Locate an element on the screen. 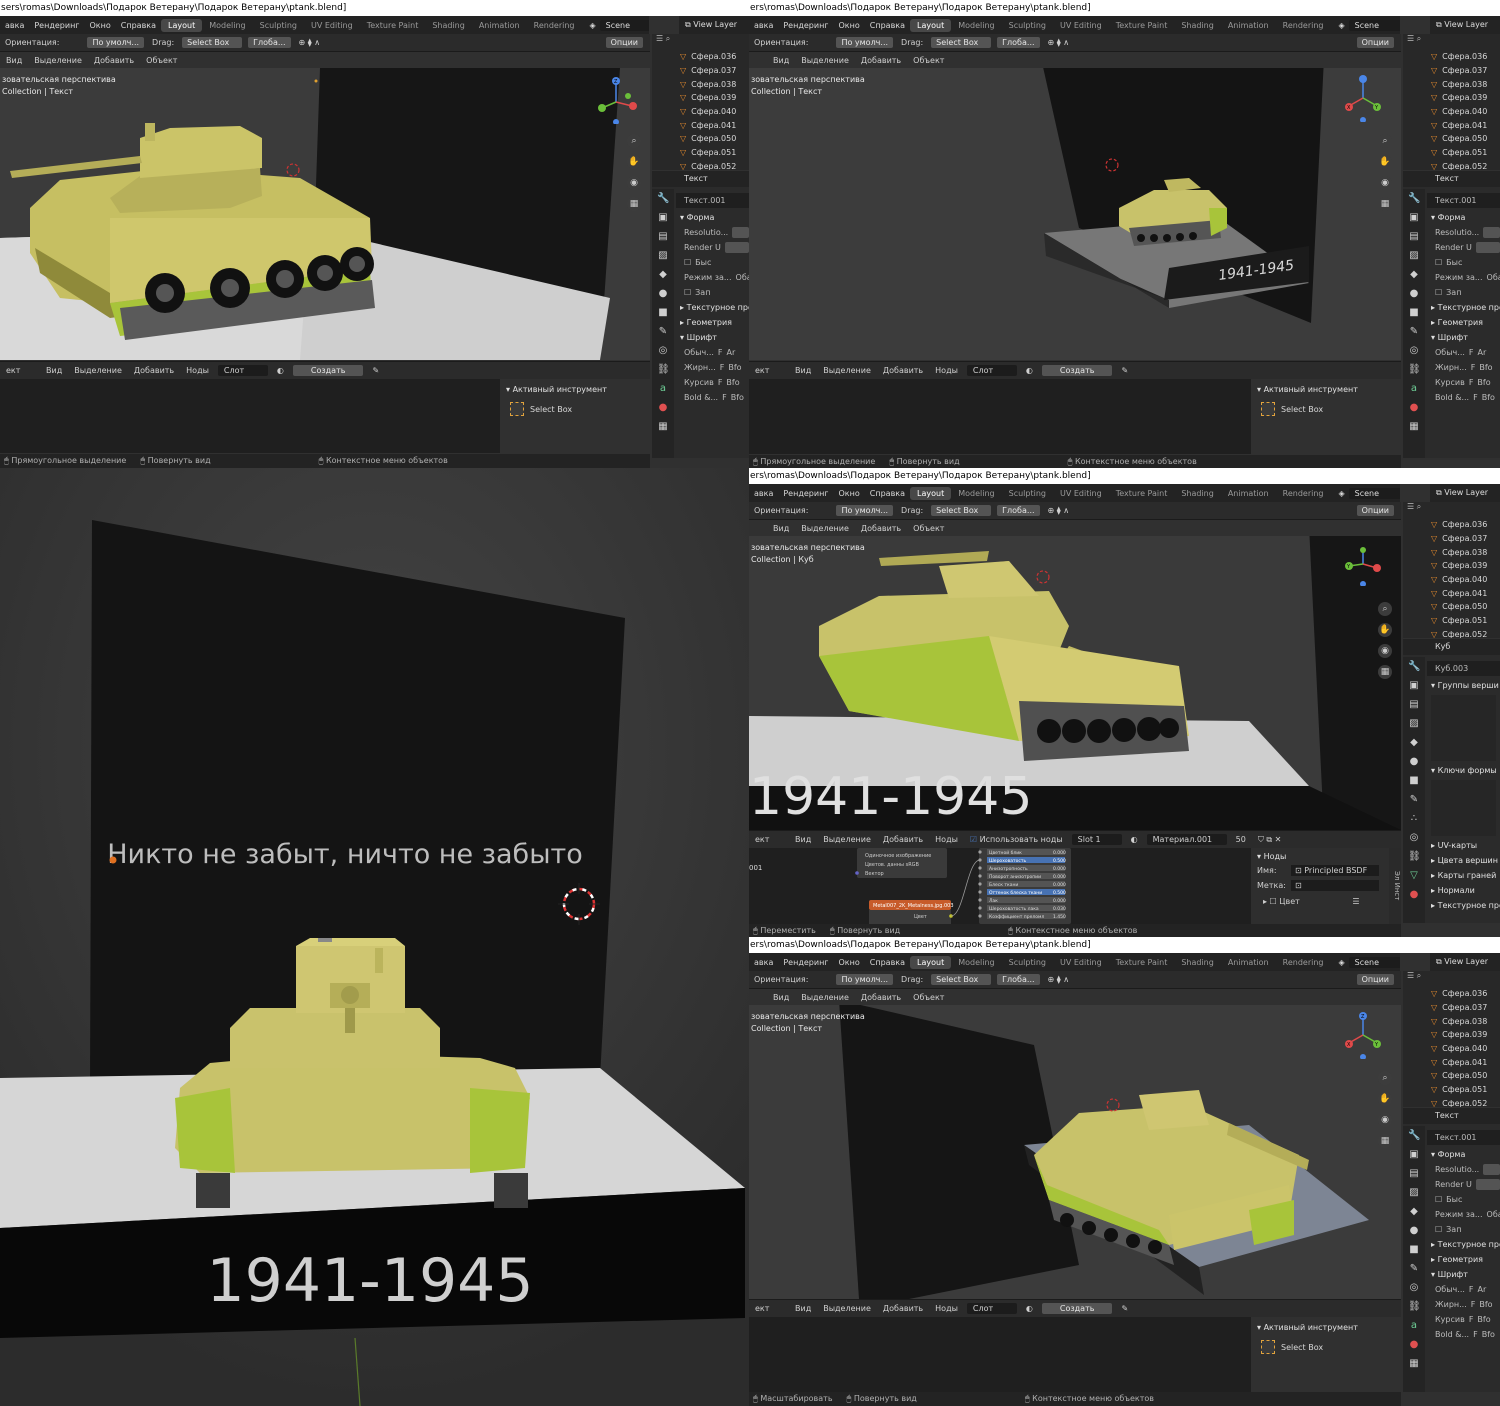 The height and width of the screenshot is (1406, 1500). tab-modeling: Modeling is located at coordinates (976, 493).